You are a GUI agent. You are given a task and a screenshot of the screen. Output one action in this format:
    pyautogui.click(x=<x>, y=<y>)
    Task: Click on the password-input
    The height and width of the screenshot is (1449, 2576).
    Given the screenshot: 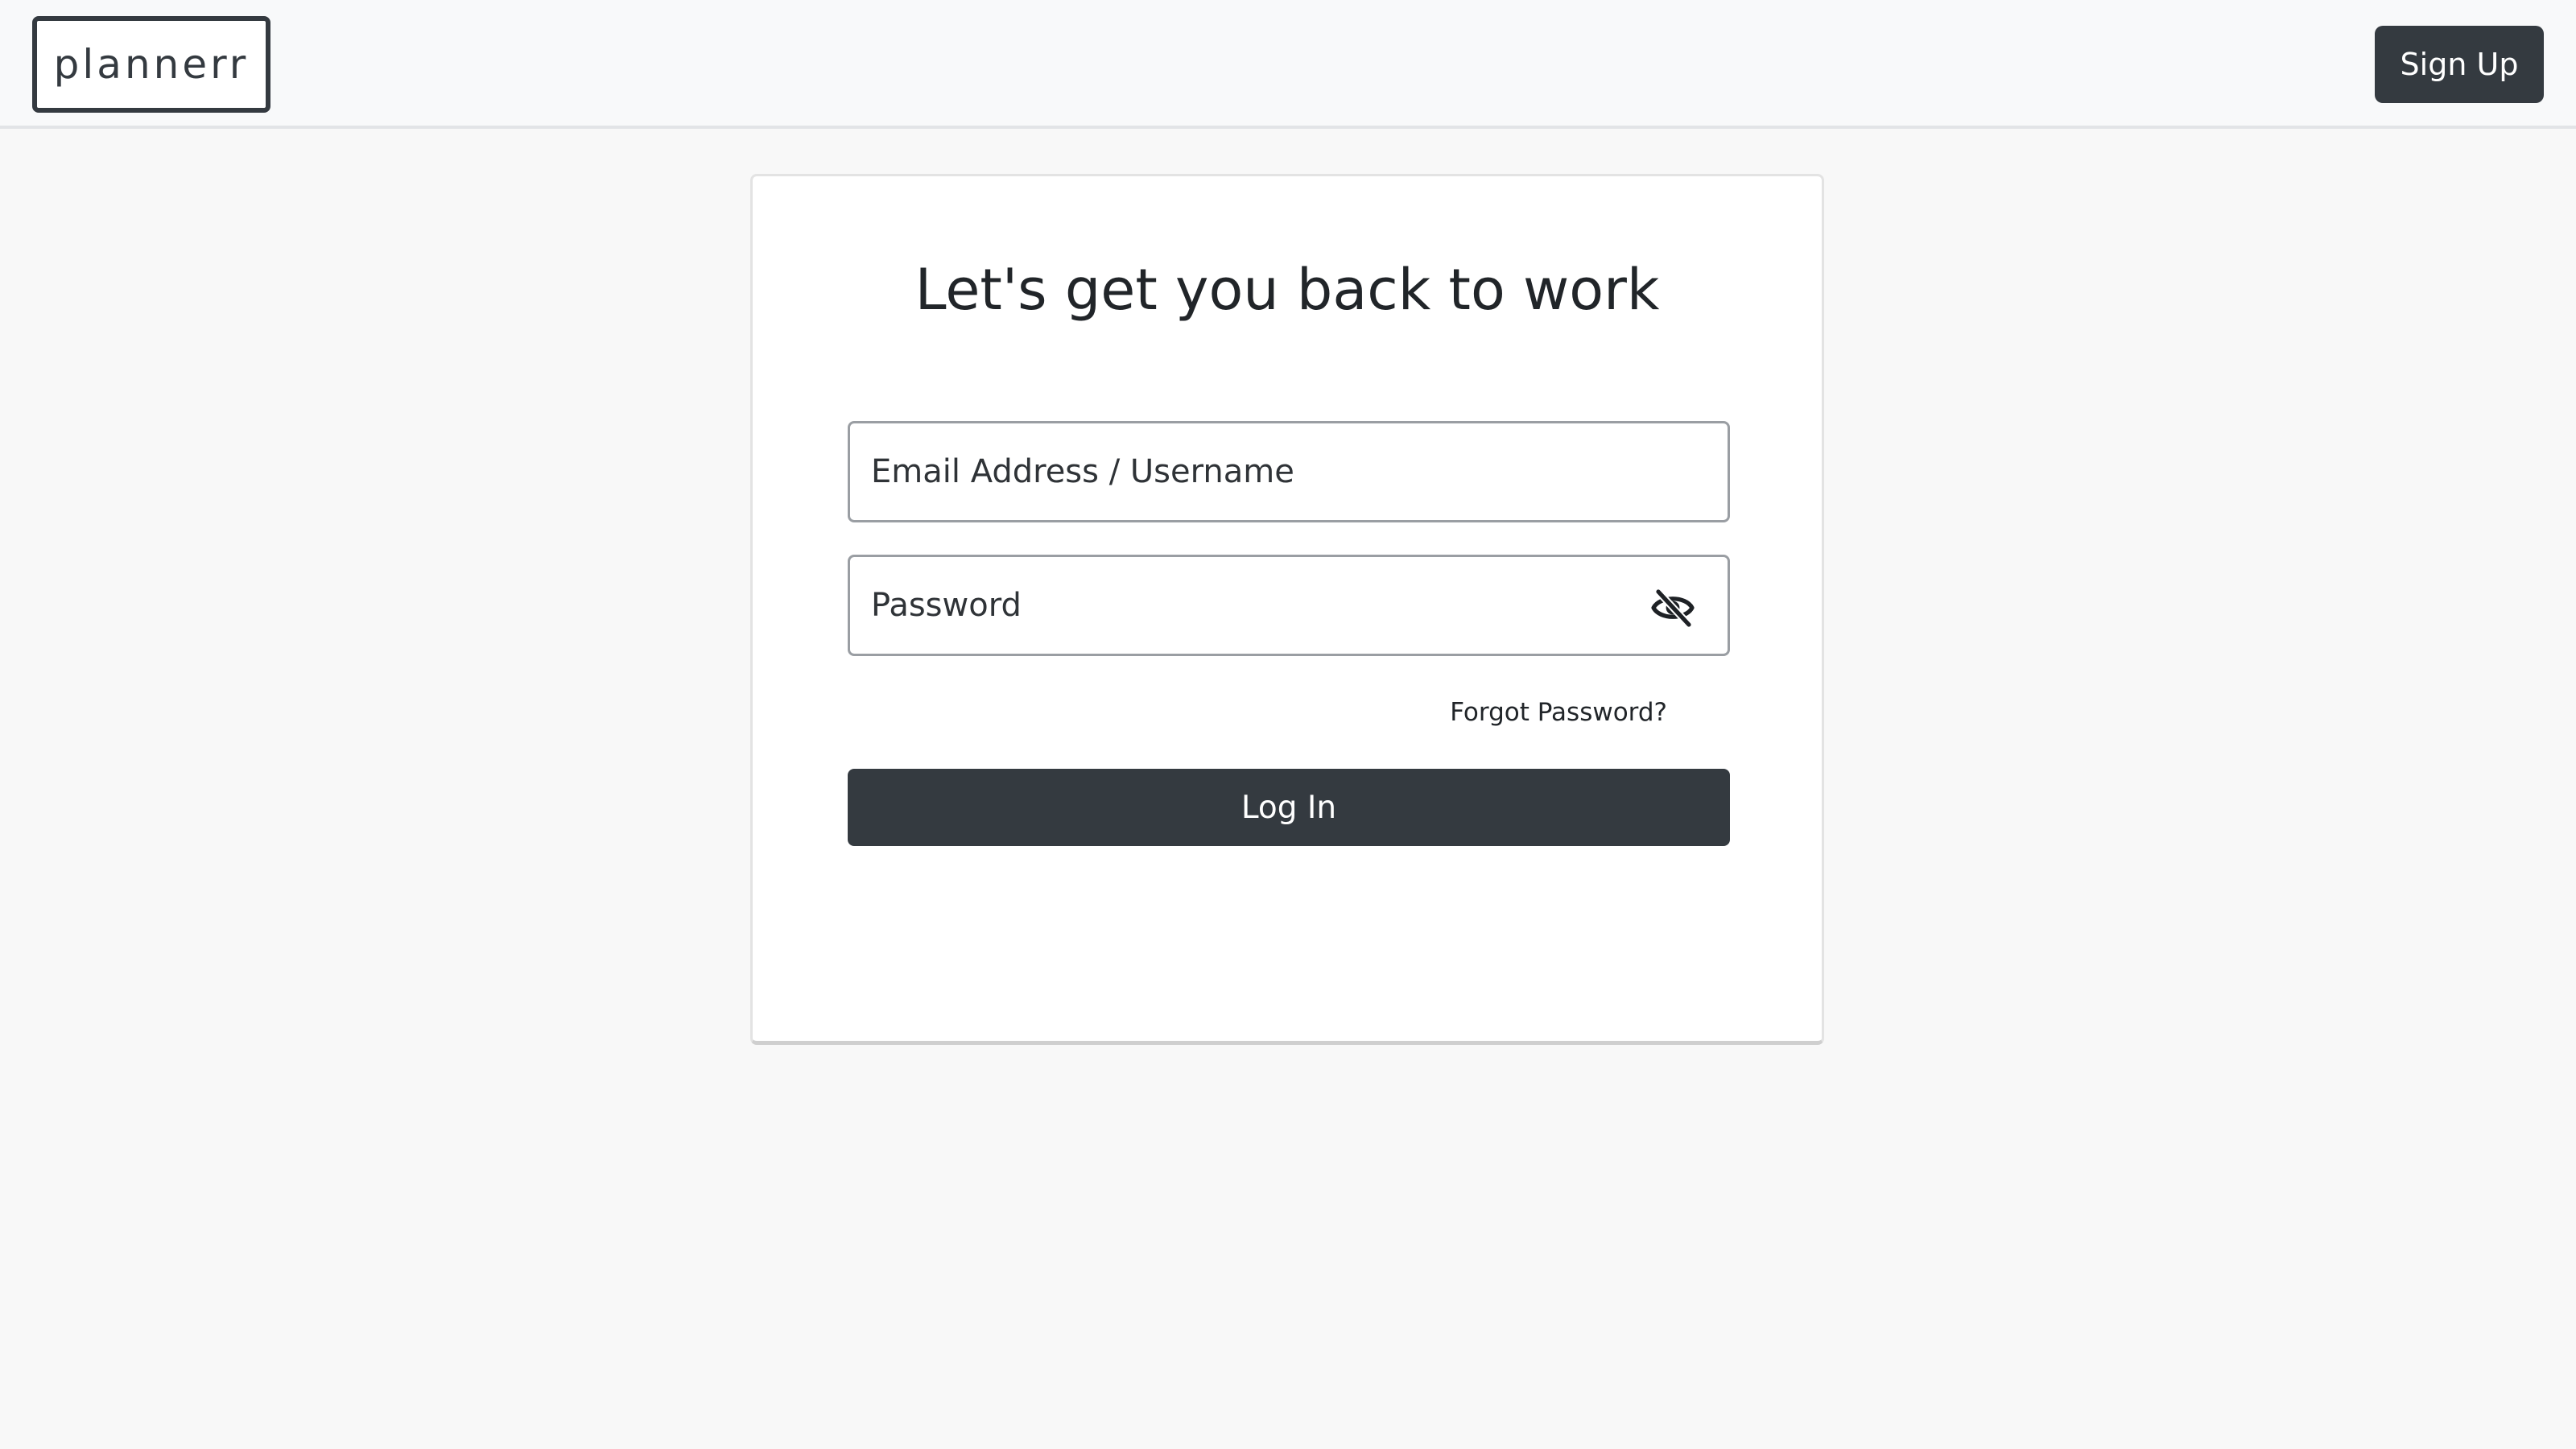 What is the action you would take?
    pyautogui.click(x=1289, y=605)
    